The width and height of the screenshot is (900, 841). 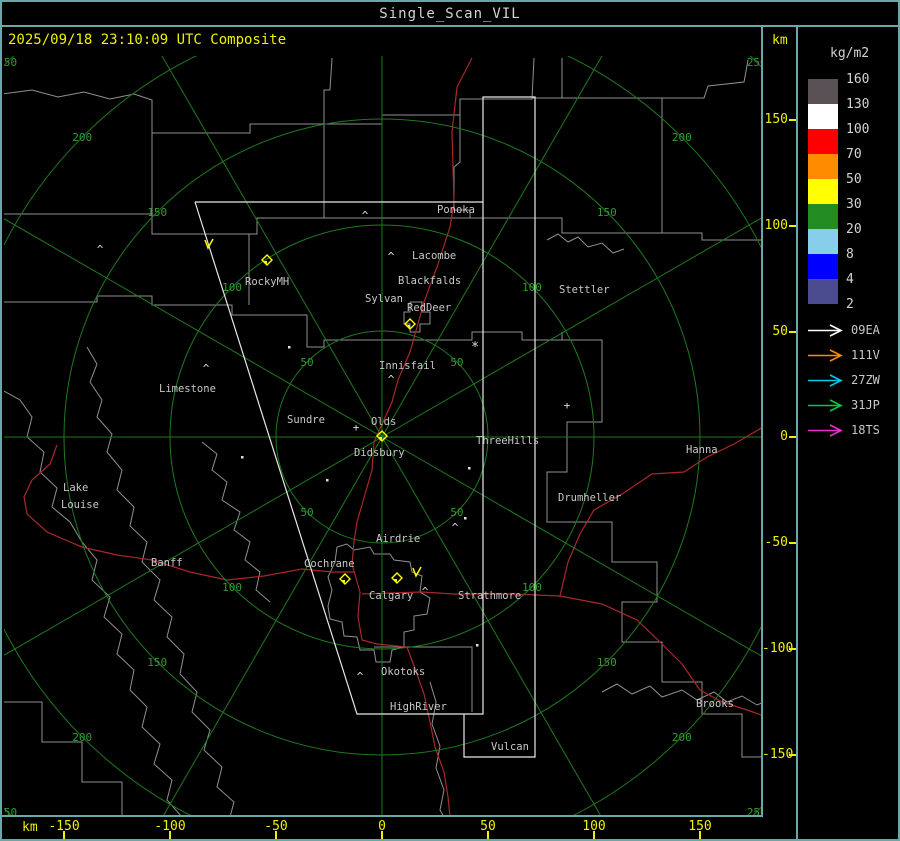 What do you see at coordinates (865, 430) in the screenshot?
I see `radar-site-id-label: 18TS` at bounding box center [865, 430].